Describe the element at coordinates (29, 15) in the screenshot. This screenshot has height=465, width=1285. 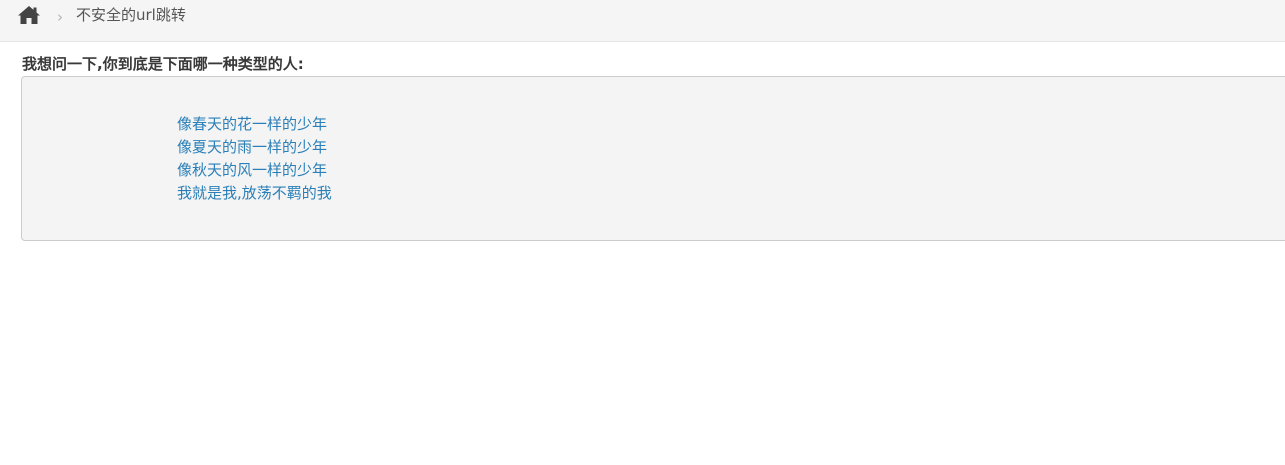
I see `home-icon` at that location.